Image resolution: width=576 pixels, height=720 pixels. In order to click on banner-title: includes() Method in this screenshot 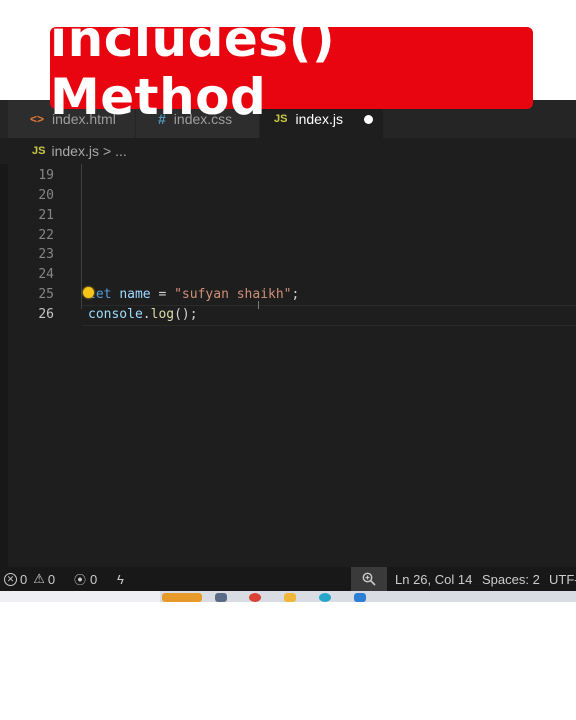, I will do `click(193, 68)`.